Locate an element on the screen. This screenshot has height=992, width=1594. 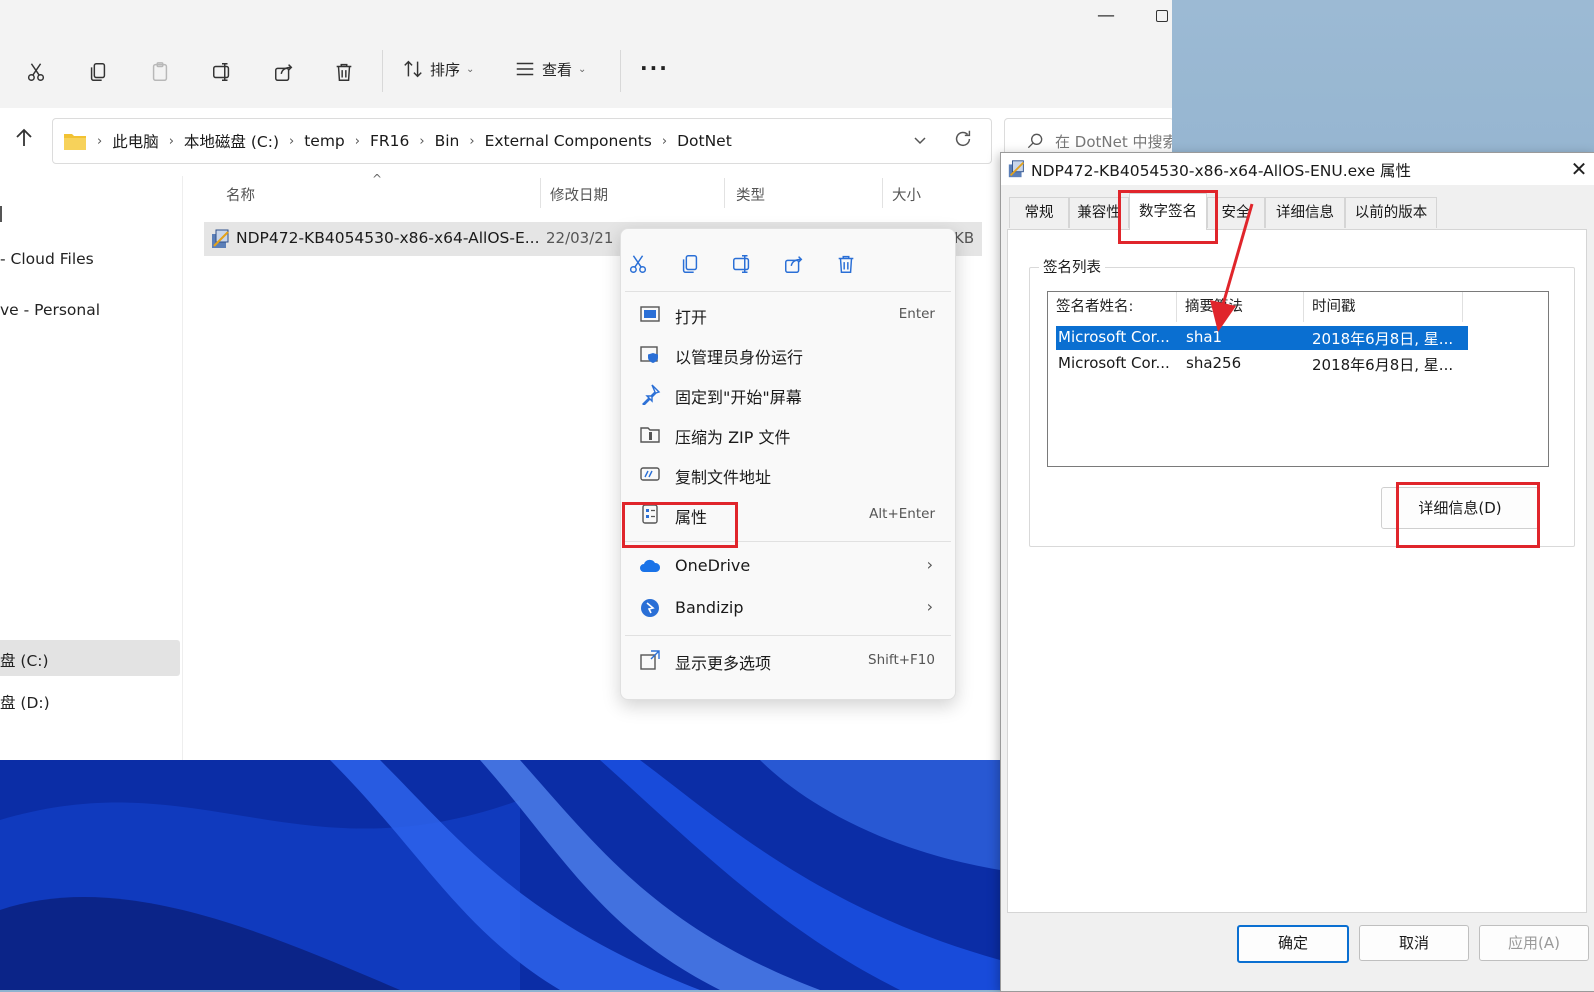
view-label: 查看 is located at coordinates (557, 69).